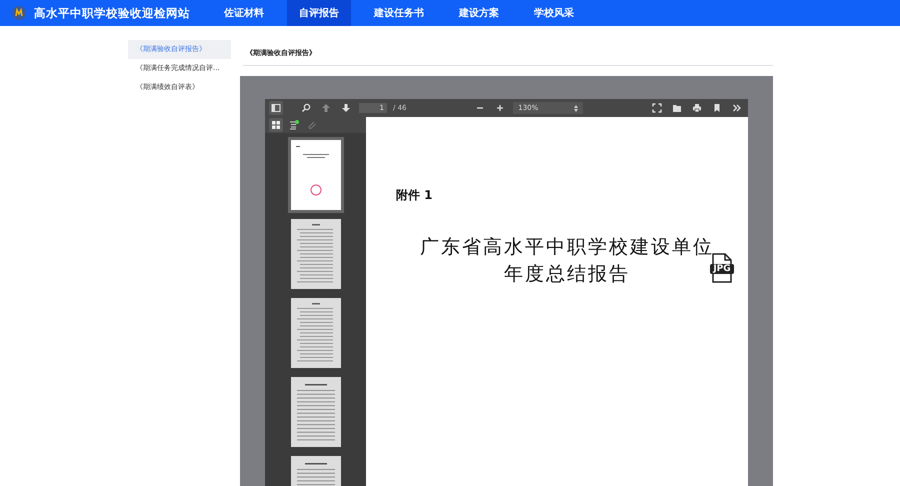  Describe the element at coordinates (276, 125) in the screenshot. I see `thumbnails-icon` at that location.